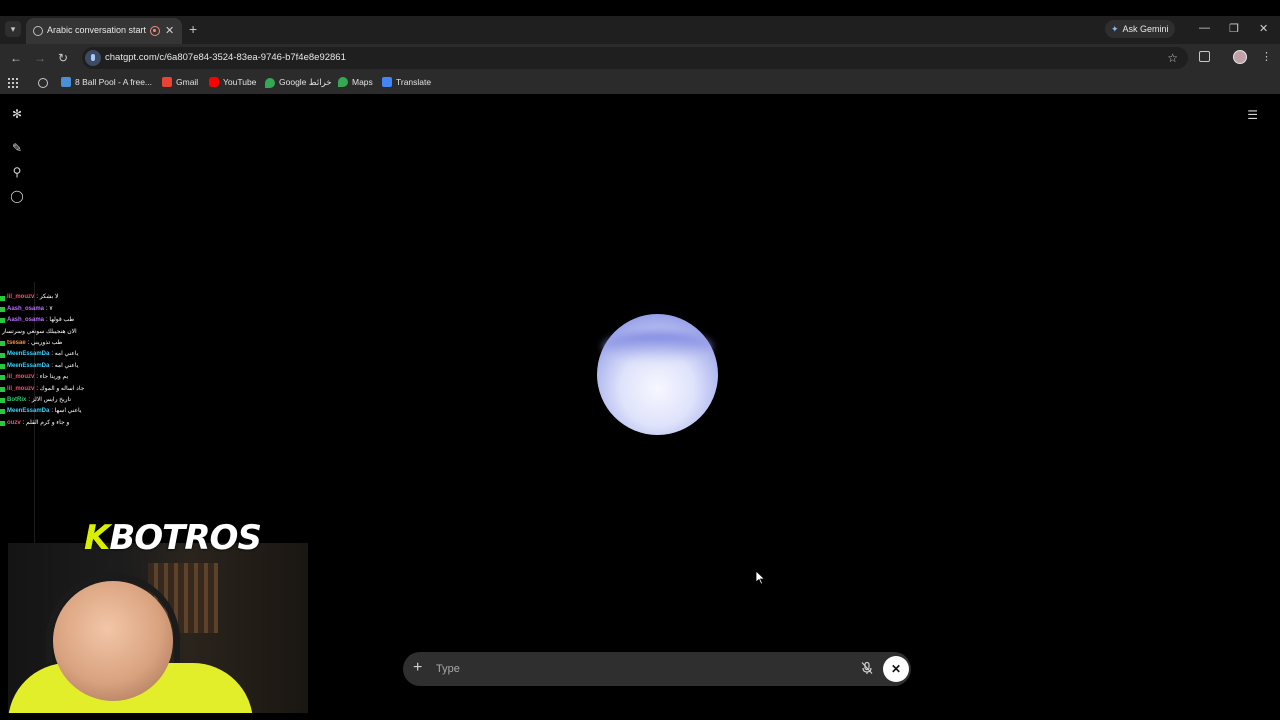 The width and height of the screenshot is (1280, 720). I want to click on bookmark-maps: Maps, so click(355, 82).